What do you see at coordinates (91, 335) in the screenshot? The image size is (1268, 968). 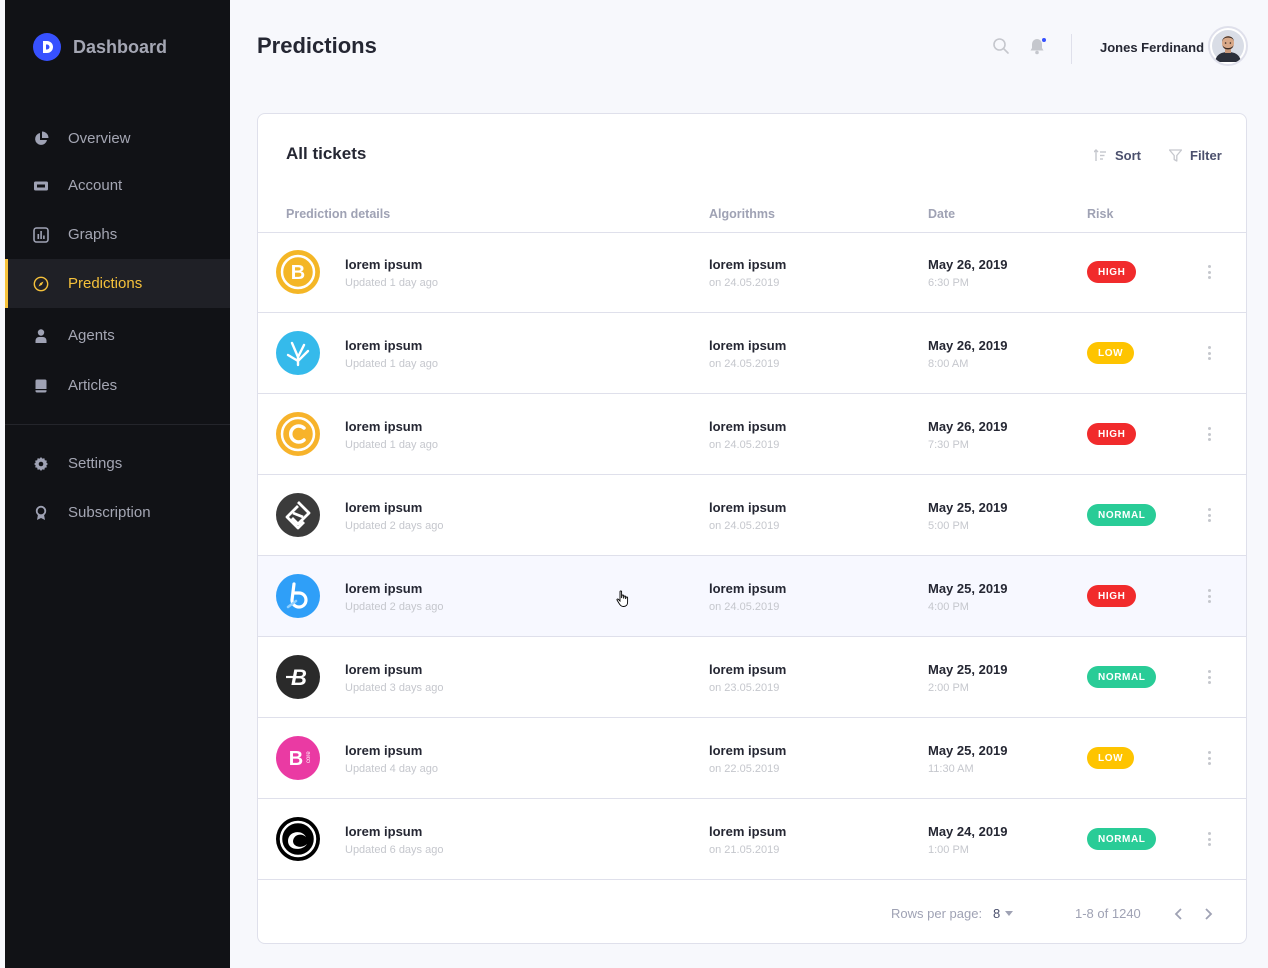 I see `sidebar-item-label: Agents` at bounding box center [91, 335].